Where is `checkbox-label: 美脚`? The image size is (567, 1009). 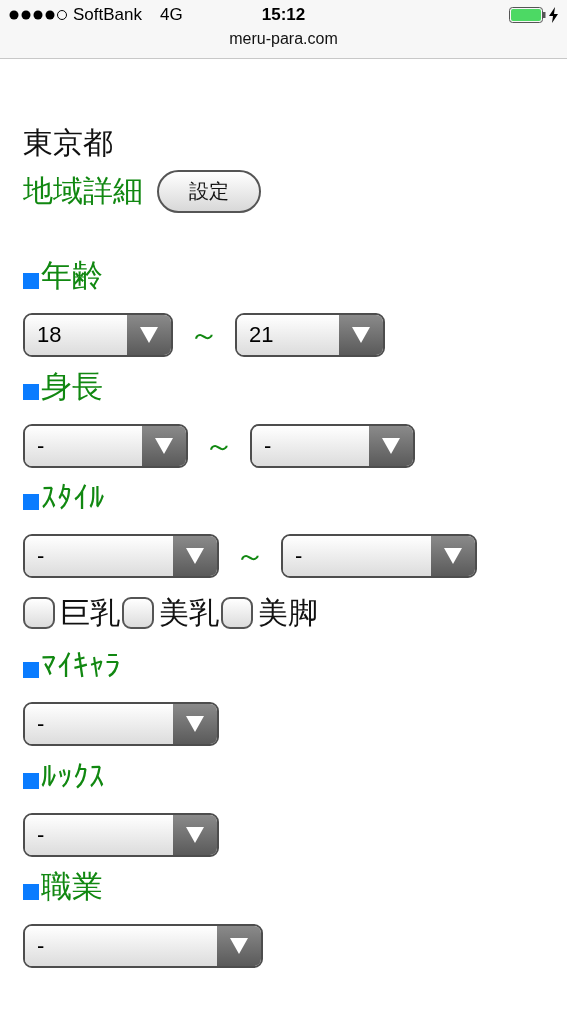 checkbox-label: 美脚 is located at coordinates (288, 613).